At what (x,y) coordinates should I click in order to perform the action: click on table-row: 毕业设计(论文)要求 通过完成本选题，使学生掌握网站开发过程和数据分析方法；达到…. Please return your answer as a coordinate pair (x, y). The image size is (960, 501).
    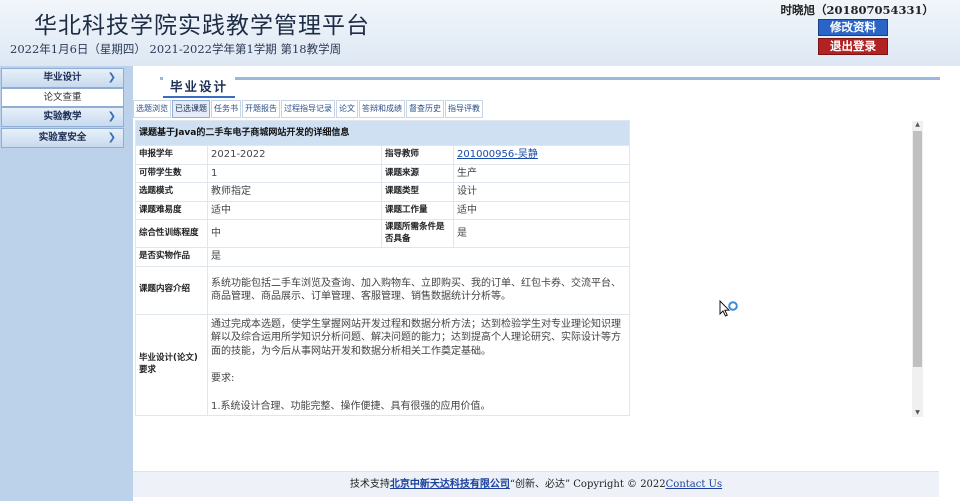
    Looking at the image, I should click on (382, 364).